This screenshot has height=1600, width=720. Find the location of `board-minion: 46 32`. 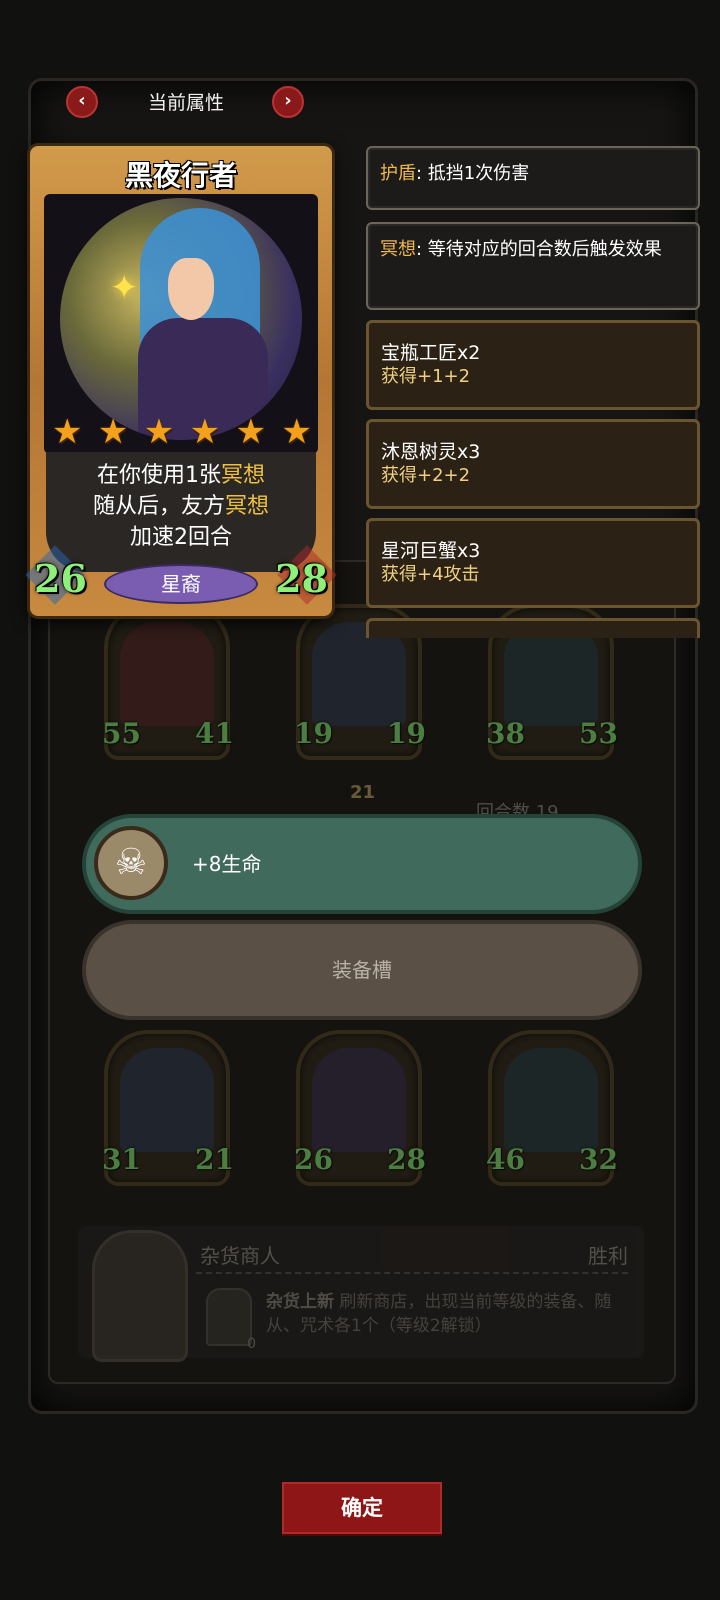

board-minion: 46 32 is located at coordinates (552, 1108).